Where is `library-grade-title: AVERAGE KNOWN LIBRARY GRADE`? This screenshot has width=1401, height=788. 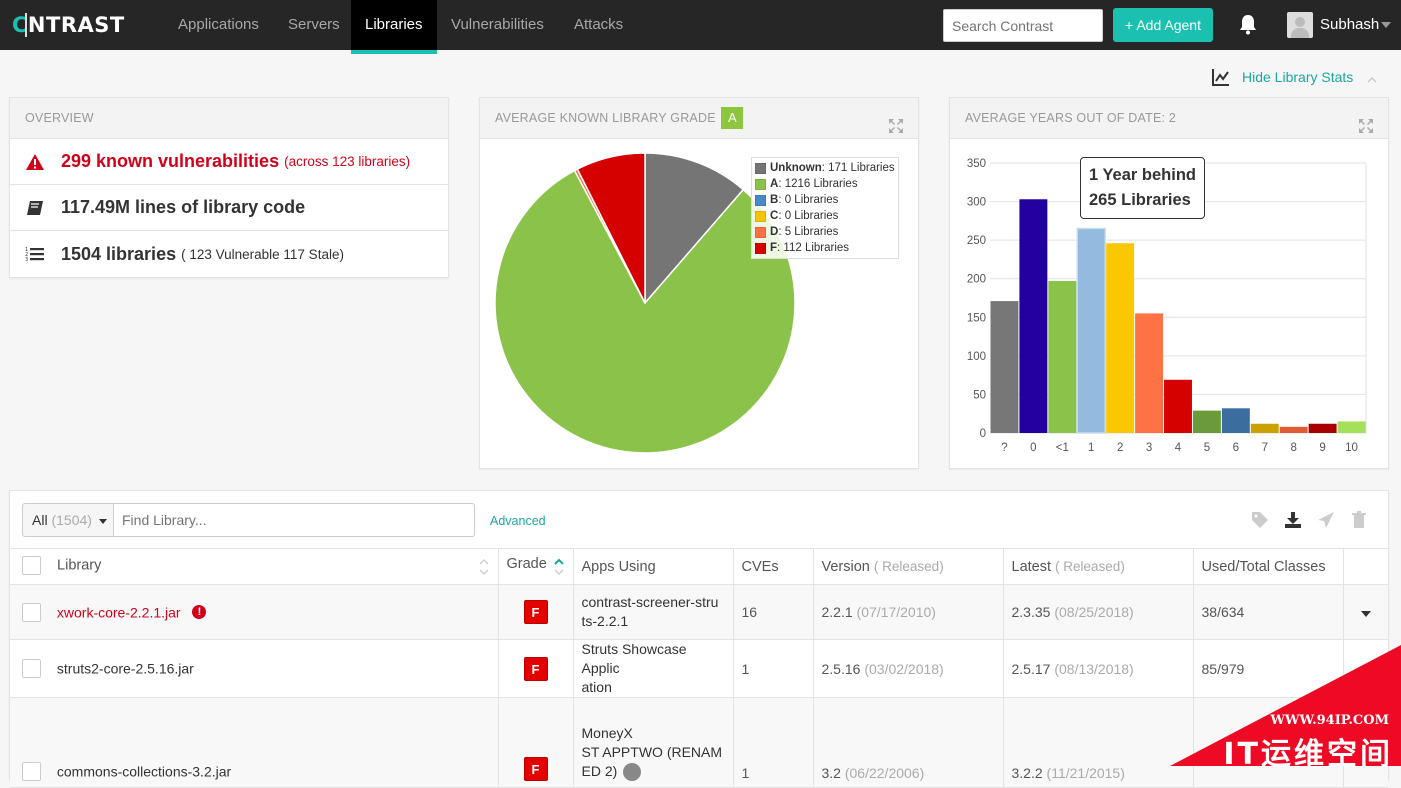 library-grade-title: AVERAGE KNOWN LIBRARY GRADE is located at coordinates (605, 118).